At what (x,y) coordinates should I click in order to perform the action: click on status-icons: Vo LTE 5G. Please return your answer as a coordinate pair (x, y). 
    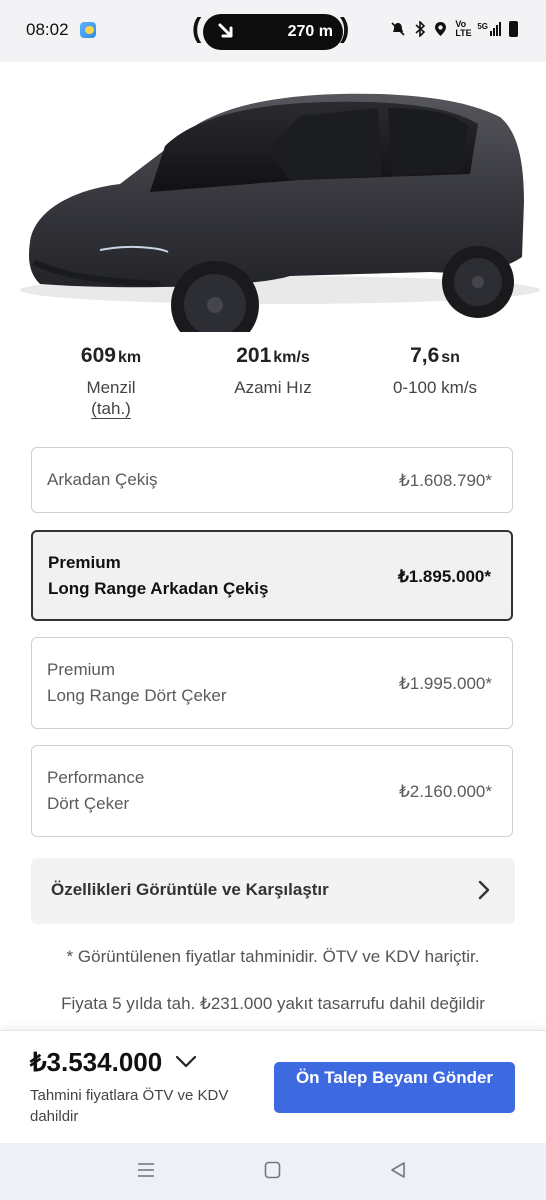
    Looking at the image, I should click on (454, 29).